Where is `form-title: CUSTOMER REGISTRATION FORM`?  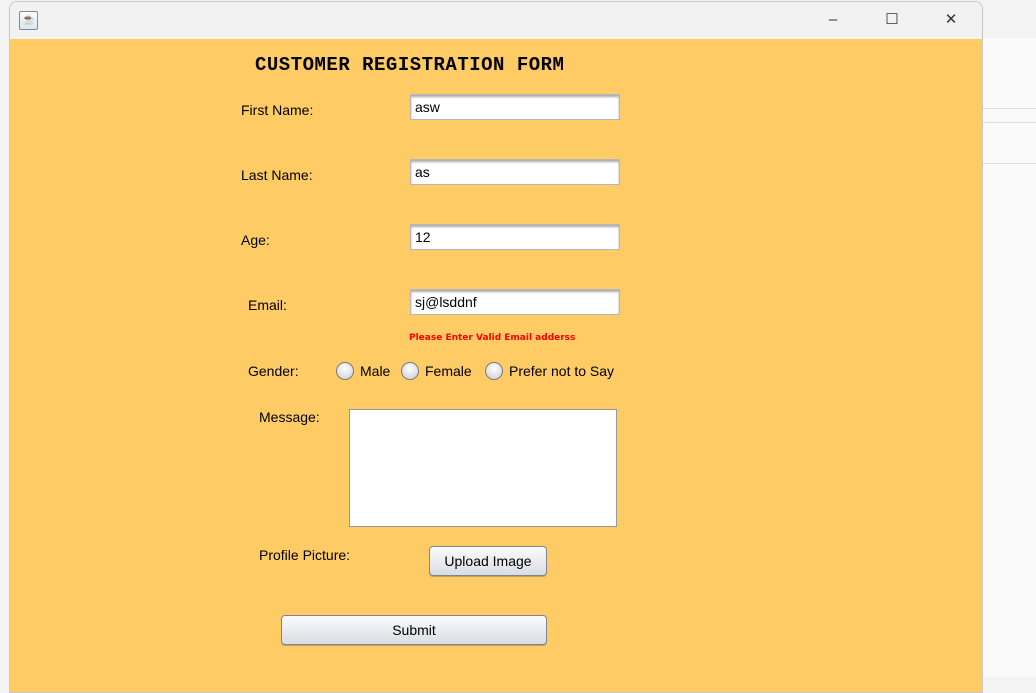 form-title: CUSTOMER REGISTRATION FORM is located at coordinates (410, 65).